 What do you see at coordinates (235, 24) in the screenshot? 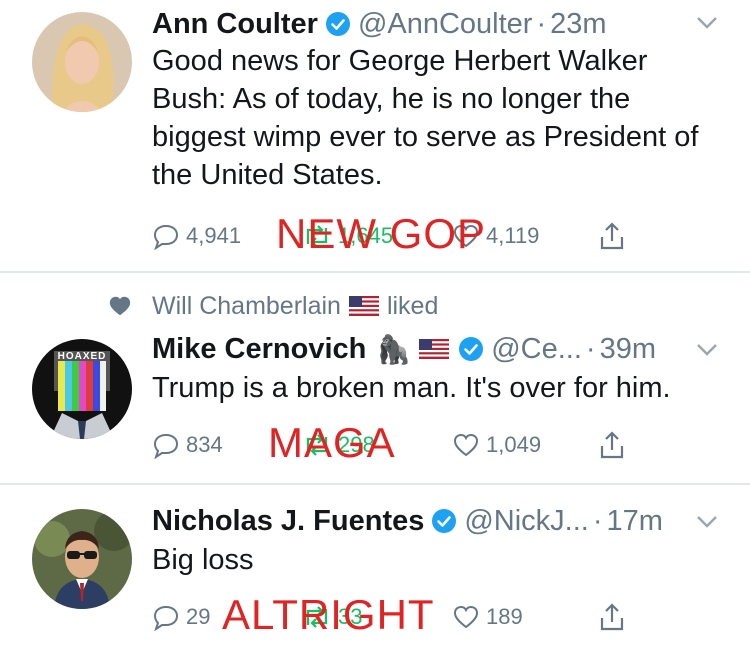
I see `display-name: Ann Coulter` at bounding box center [235, 24].